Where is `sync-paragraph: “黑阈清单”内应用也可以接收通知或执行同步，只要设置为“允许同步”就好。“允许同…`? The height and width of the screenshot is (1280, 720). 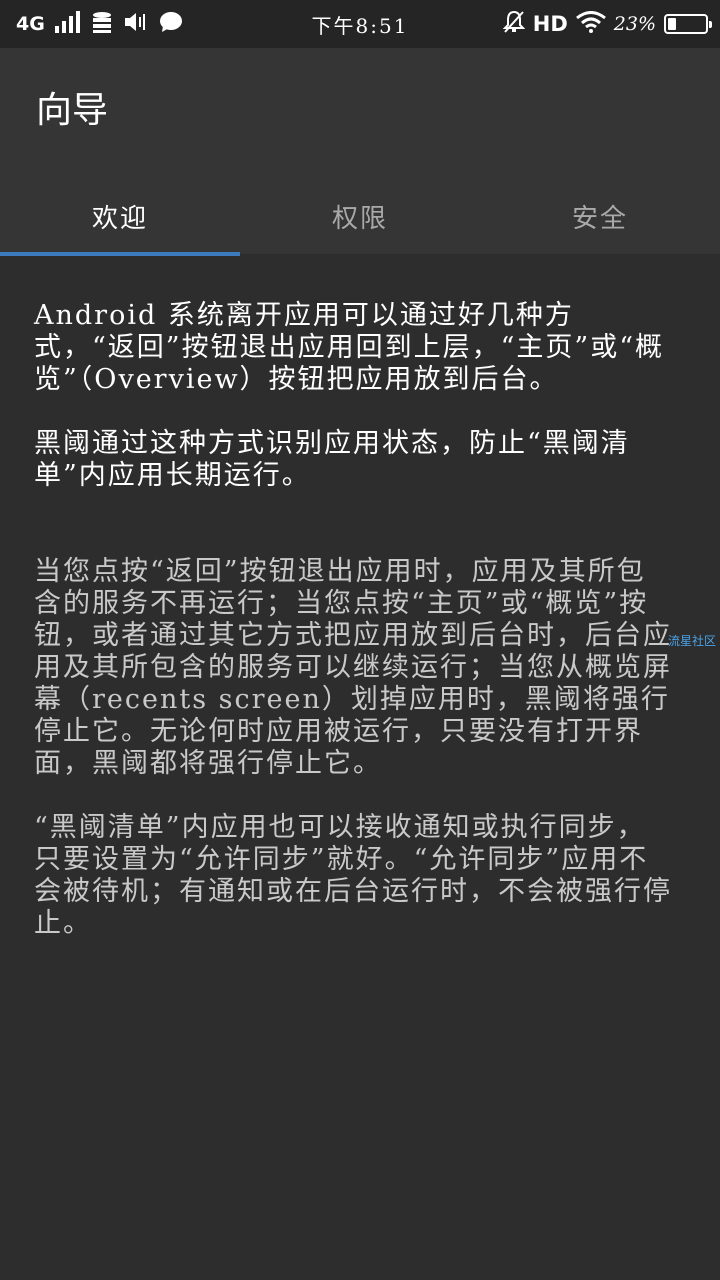
sync-paragraph: “黑阈清单”内应用也可以接收通知或执行同步，只要设置为“允许同步”就好。“允许同… is located at coordinates (353, 875).